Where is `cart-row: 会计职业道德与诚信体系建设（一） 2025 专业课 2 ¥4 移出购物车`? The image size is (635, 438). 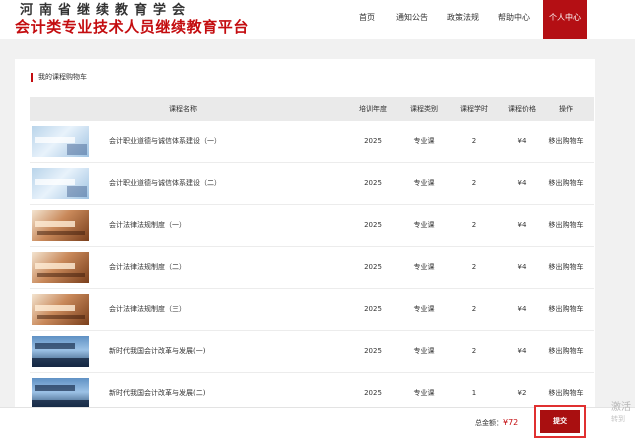
cart-row: 会计职业道德与诚信体系建设（一） 2025 专业课 2 ¥4 移出购物车 is located at coordinates (312, 142).